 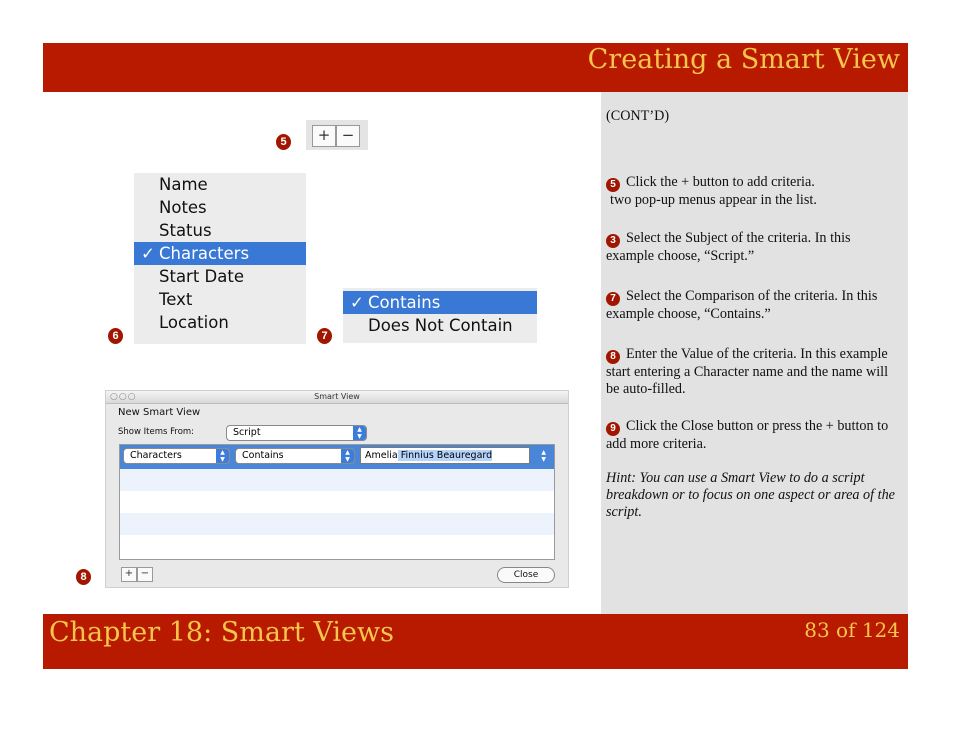 What do you see at coordinates (613, 241) in the screenshot?
I see `step-number-3: 3` at bounding box center [613, 241].